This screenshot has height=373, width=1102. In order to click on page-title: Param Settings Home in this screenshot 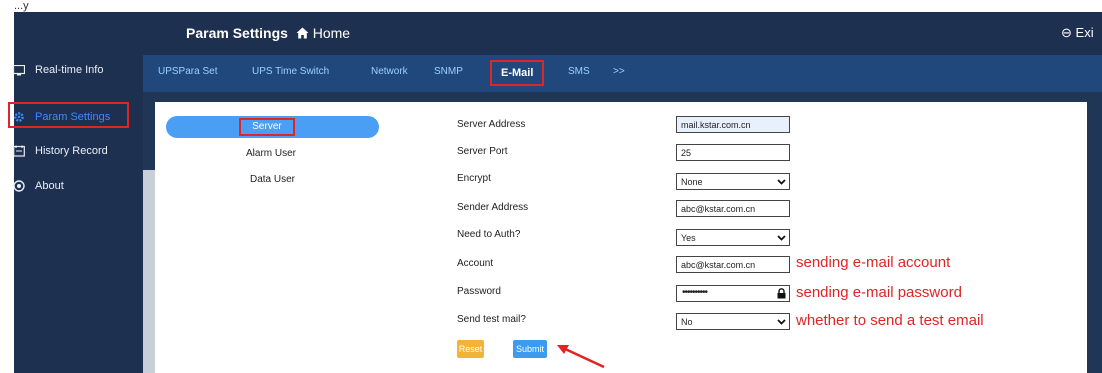, I will do `click(268, 33)`.